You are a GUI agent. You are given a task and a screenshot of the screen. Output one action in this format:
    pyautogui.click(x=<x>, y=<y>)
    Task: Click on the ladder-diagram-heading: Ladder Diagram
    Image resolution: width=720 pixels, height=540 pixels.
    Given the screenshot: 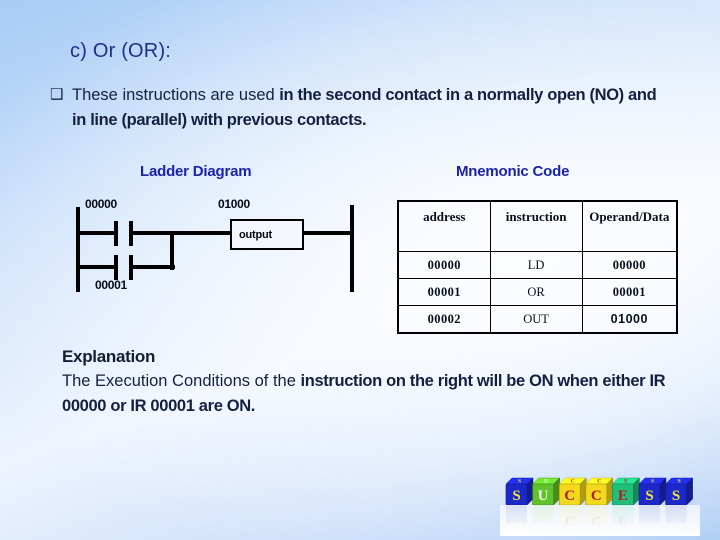 What is the action you would take?
    pyautogui.click(x=196, y=171)
    